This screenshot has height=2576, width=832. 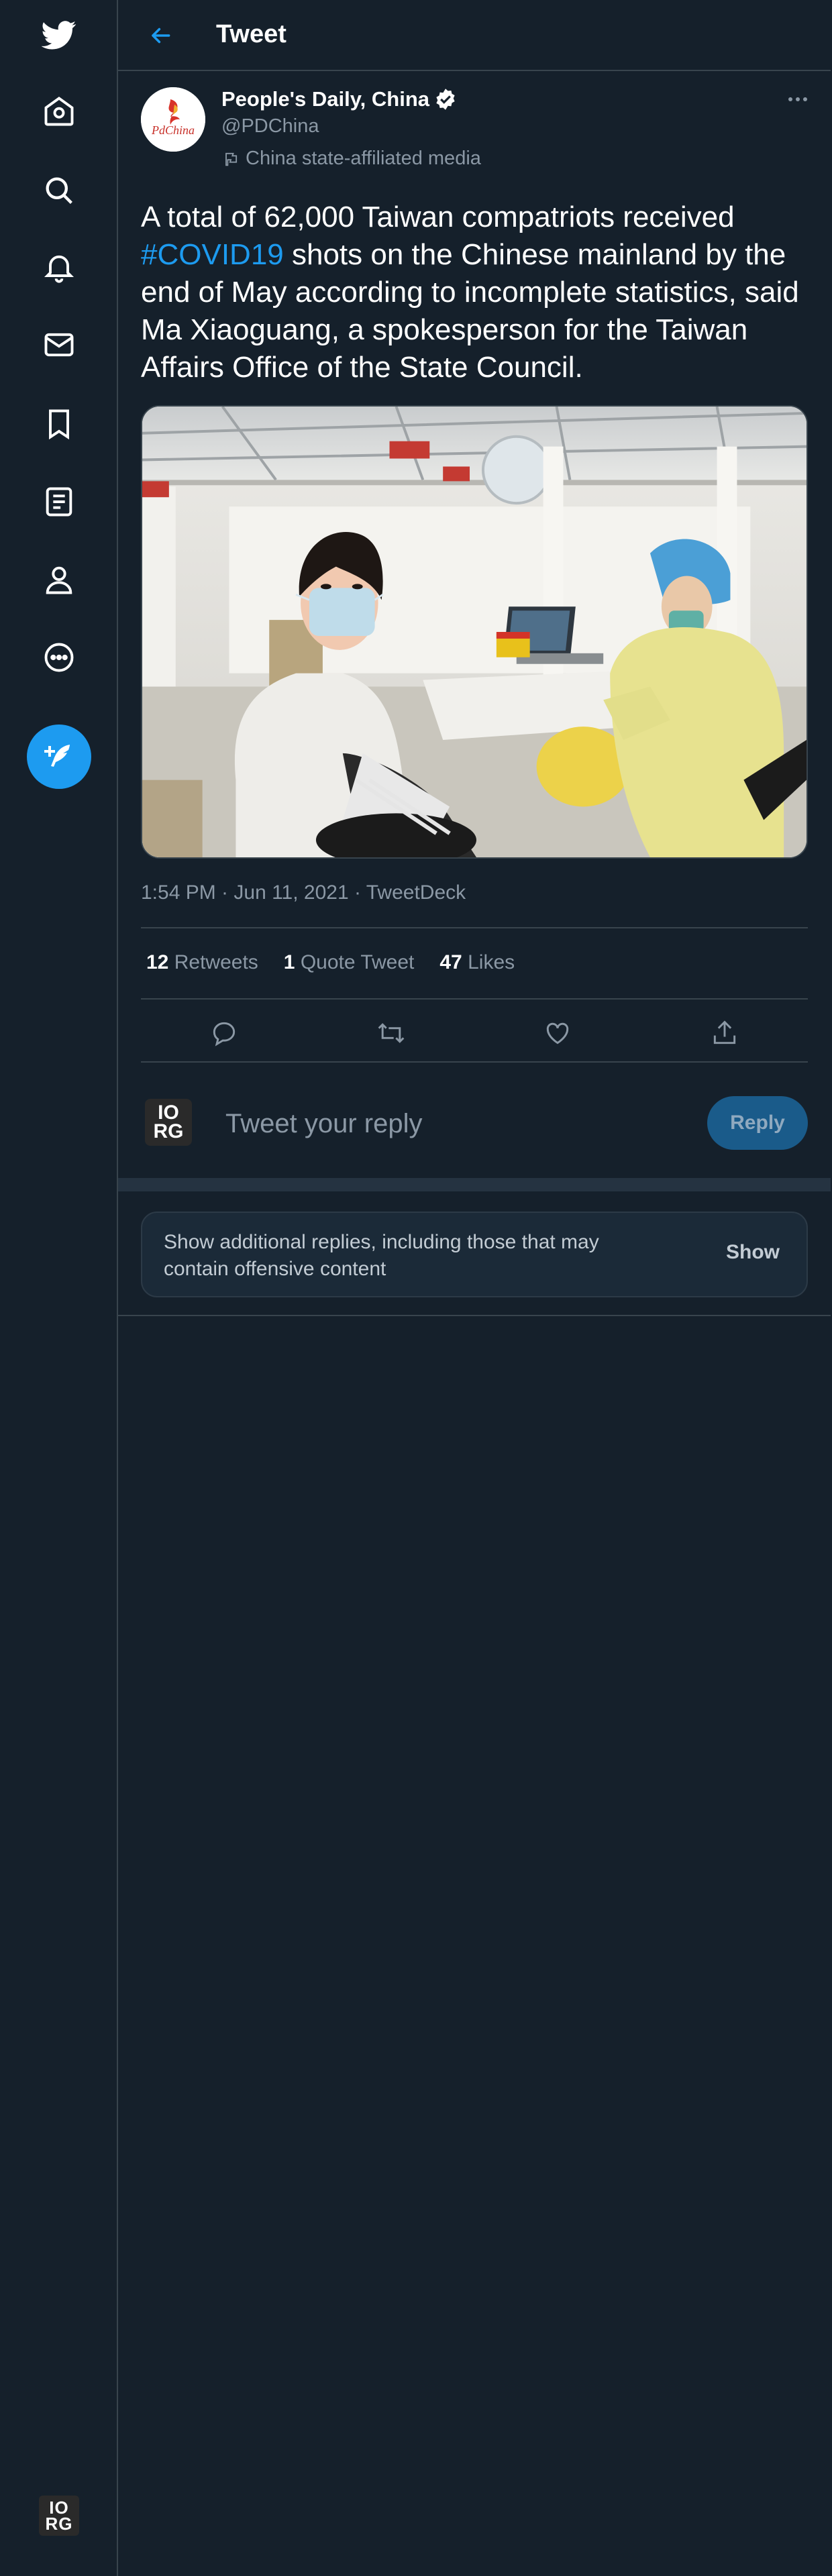 What do you see at coordinates (59, 2516) in the screenshot?
I see `account-avatar: IO RG` at bounding box center [59, 2516].